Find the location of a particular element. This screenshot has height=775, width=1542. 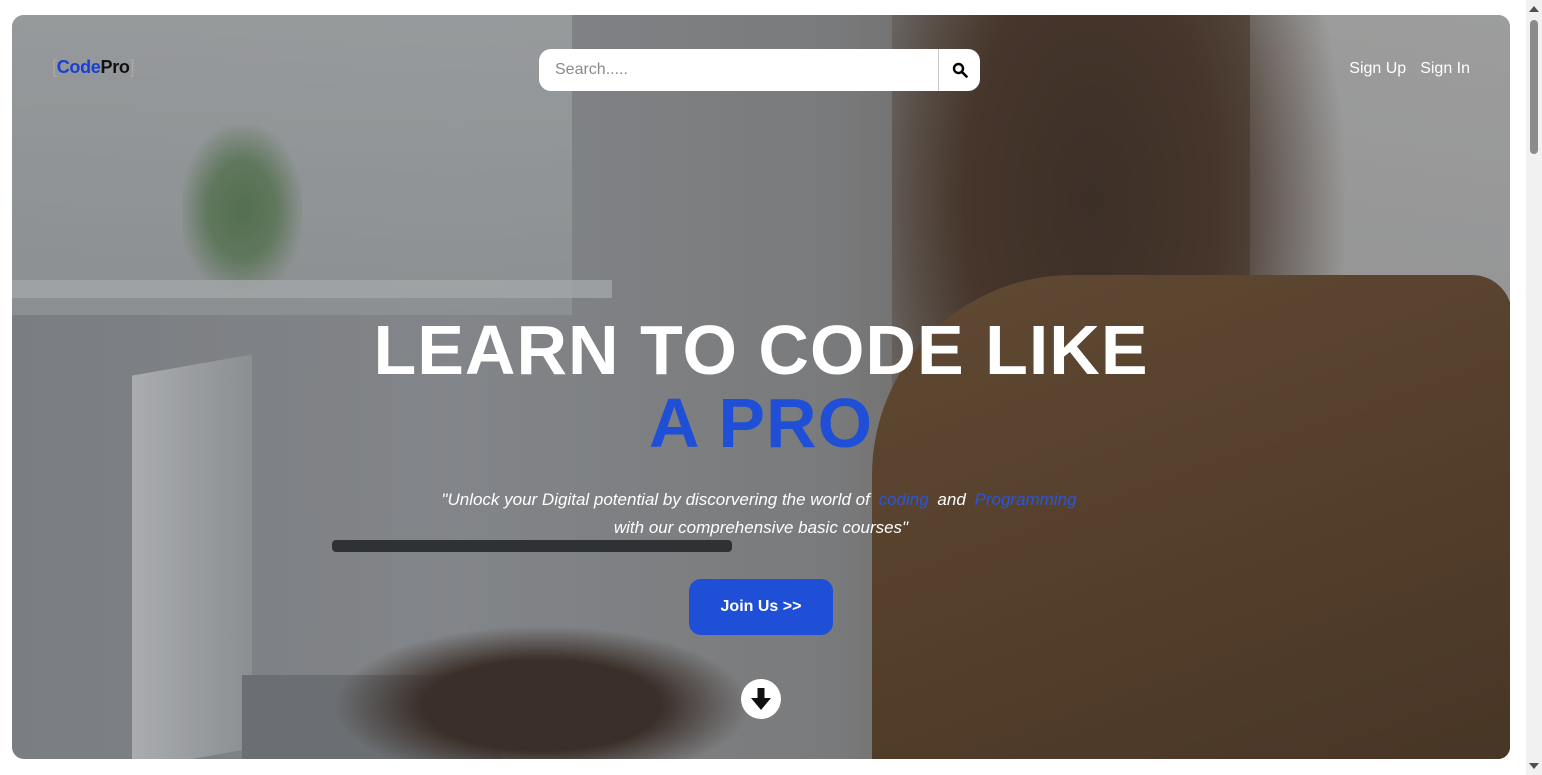

tagline-and: and is located at coordinates (951, 499).